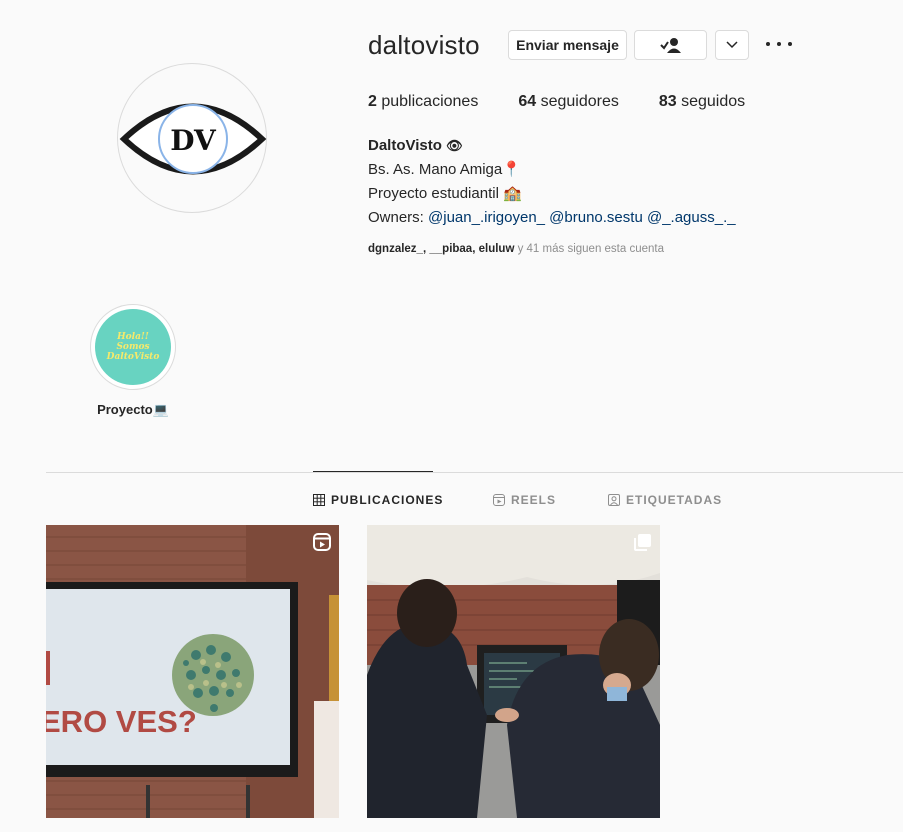 The image size is (903, 832). Describe the element at coordinates (691, 217) in the screenshot. I see `mention-link: @_.aguss_._` at that location.